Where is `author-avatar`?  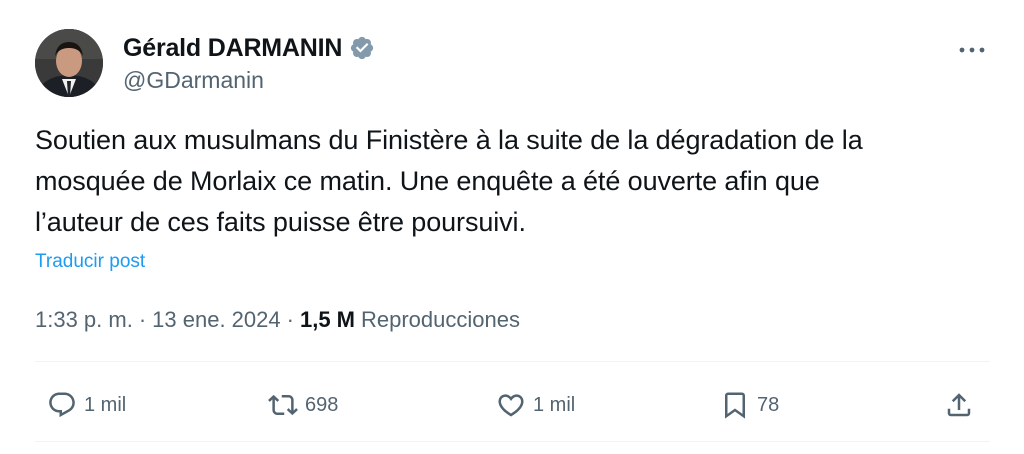 author-avatar is located at coordinates (69, 63).